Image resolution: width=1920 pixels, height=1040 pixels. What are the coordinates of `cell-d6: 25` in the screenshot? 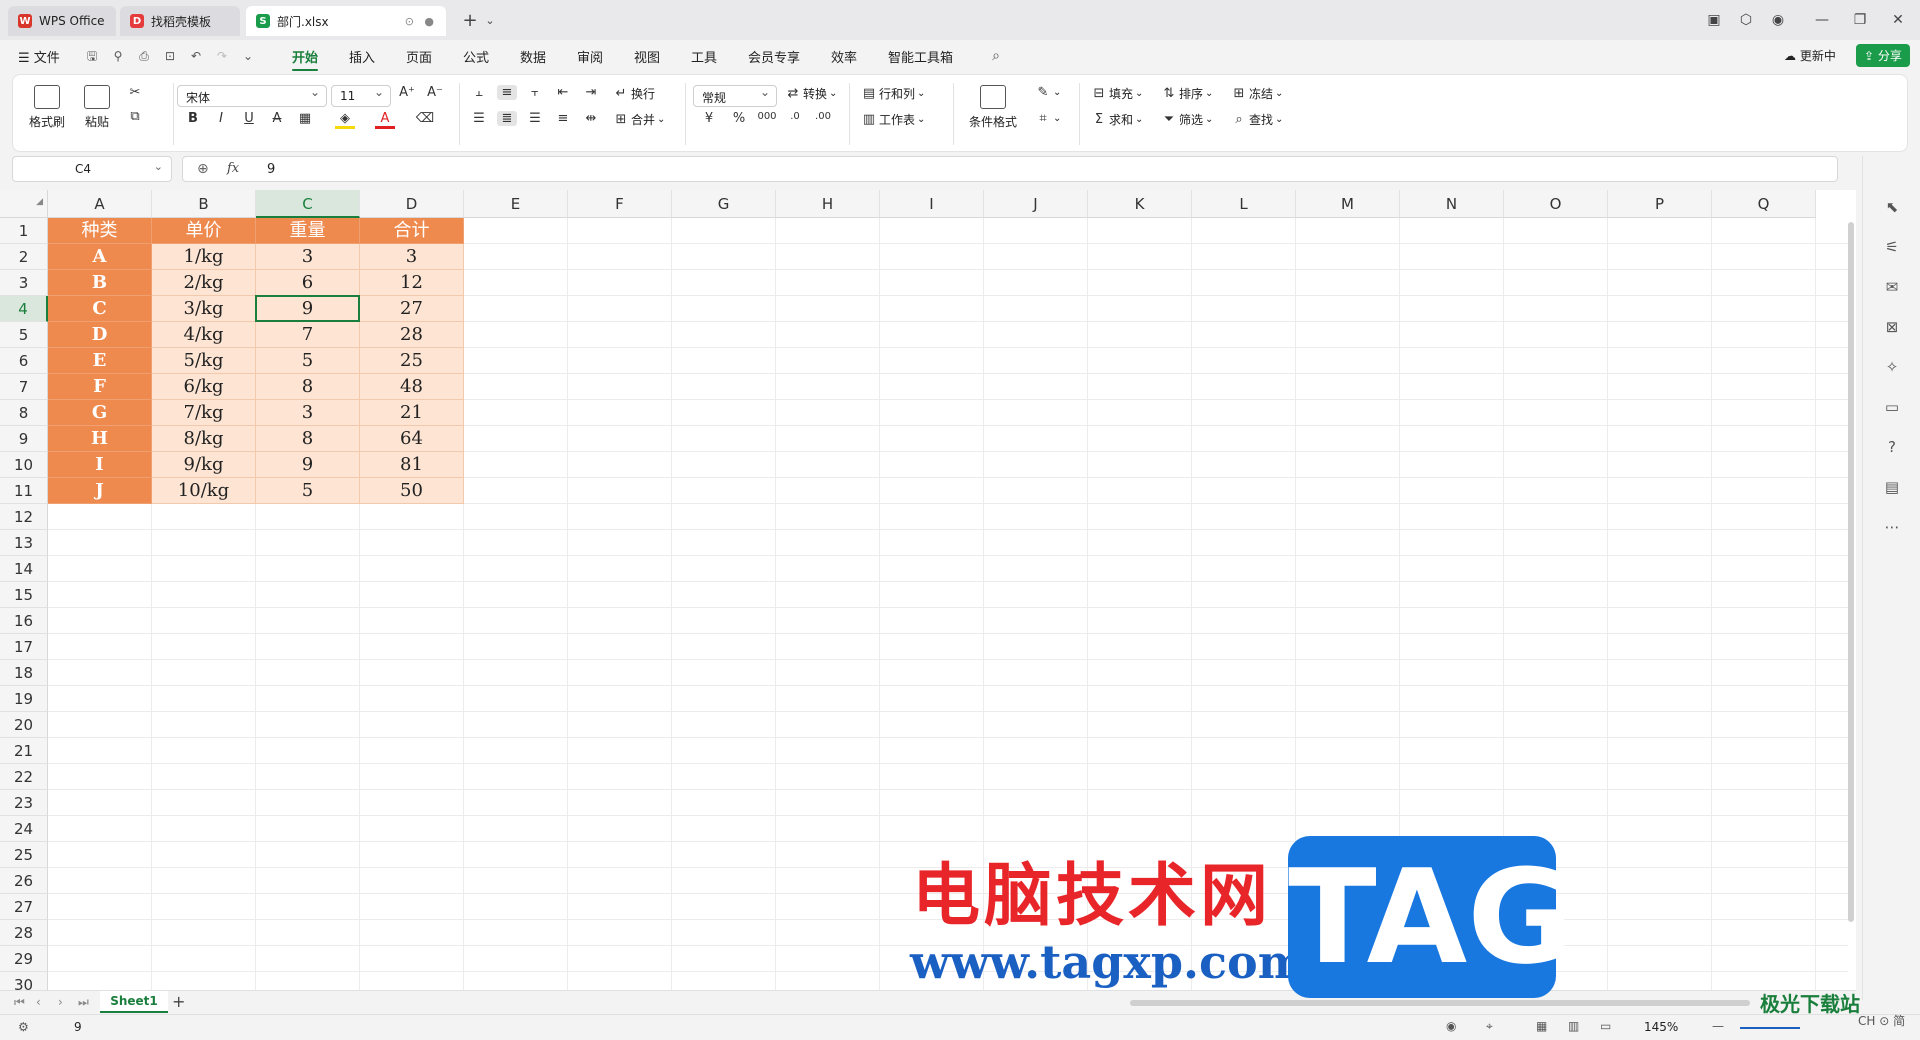 It's located at (412, 361).